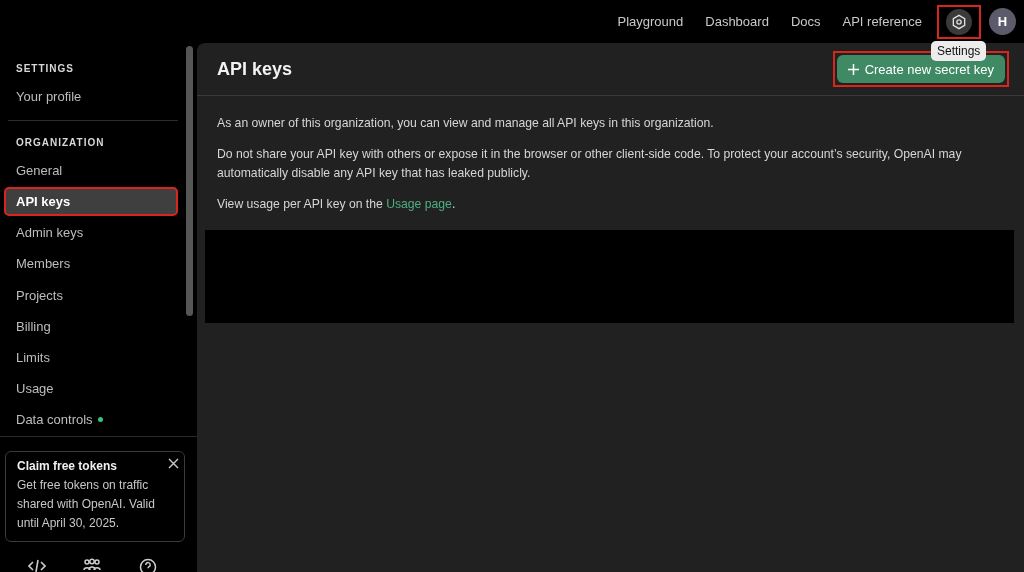 The image size is (1024, 572). Describe the element at coordinates (853, 69) in the screenshot. I see `plus-icon` at that location.